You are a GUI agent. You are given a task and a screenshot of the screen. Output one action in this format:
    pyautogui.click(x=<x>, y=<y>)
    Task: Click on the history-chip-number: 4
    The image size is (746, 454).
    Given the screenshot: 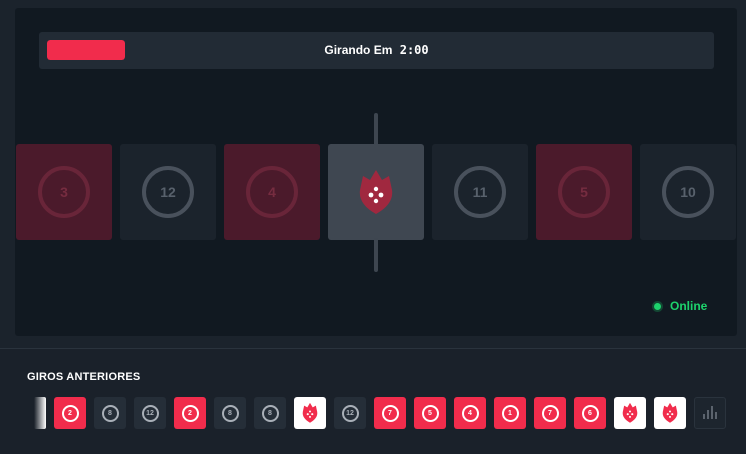 What is the action you would take?
    pyautogui.click(x=470, y=413)
    